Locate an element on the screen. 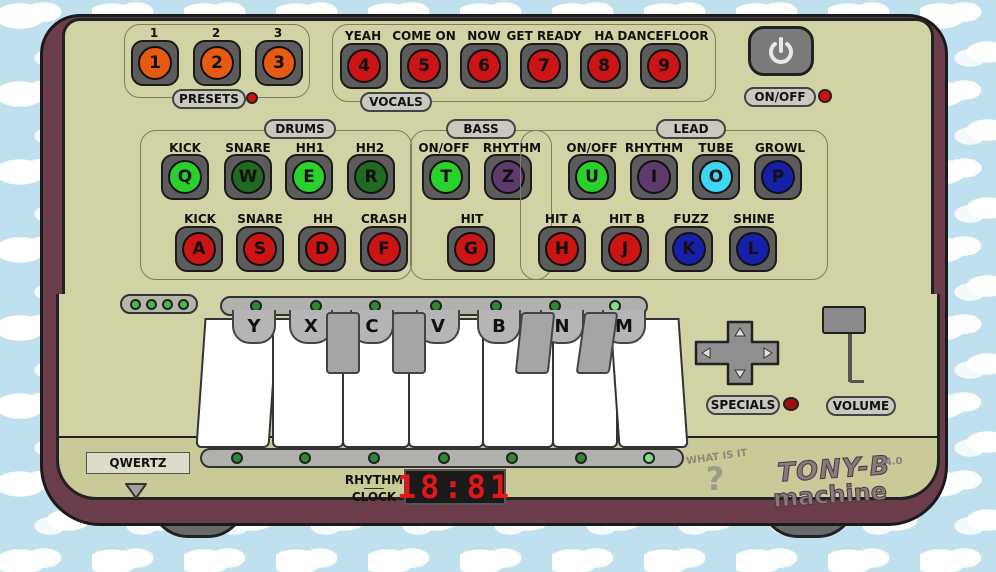 This screenshot has height=572, width=996. vocal-key-cap: 4 is located at coordinates (364, 66).